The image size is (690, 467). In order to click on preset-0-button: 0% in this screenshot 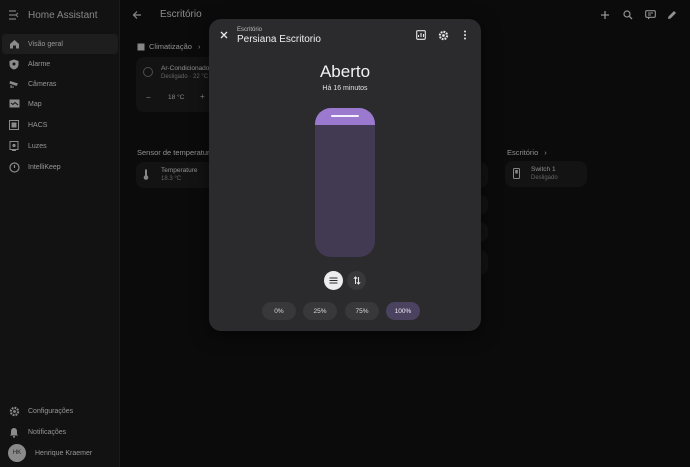, I will do `click(279, 311)`.